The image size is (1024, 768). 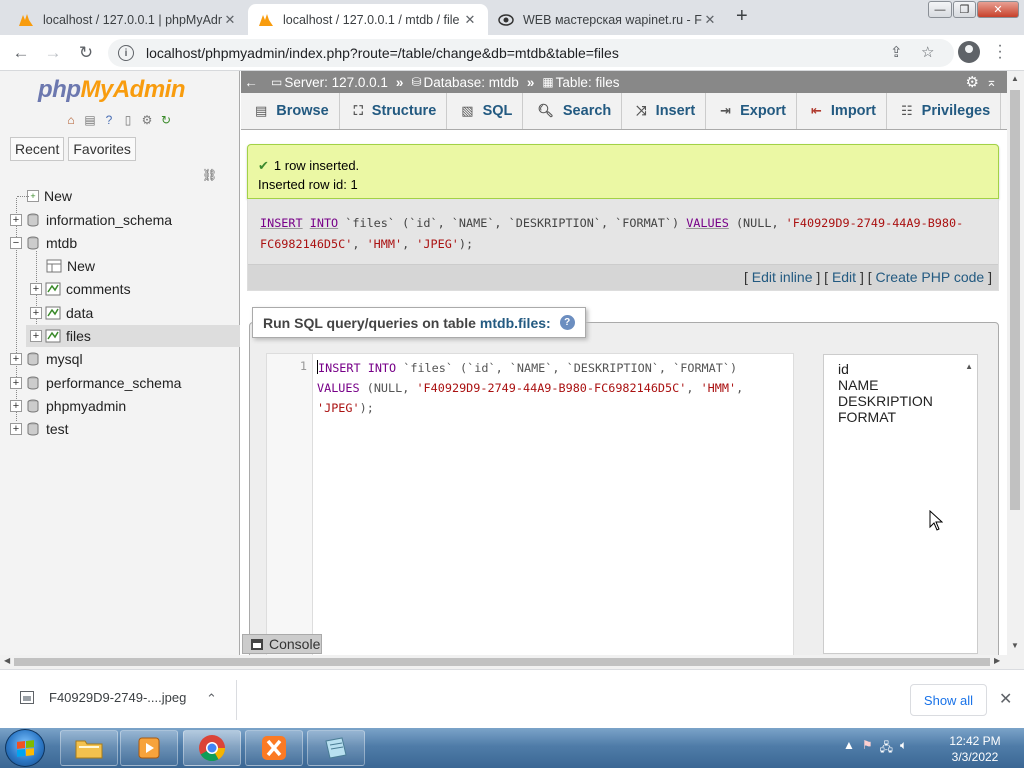 What do you see at coordinates (782, 277) in the screenshot?
I see `edit-inline-link: Edit inline` at bounding box center [782, 277].